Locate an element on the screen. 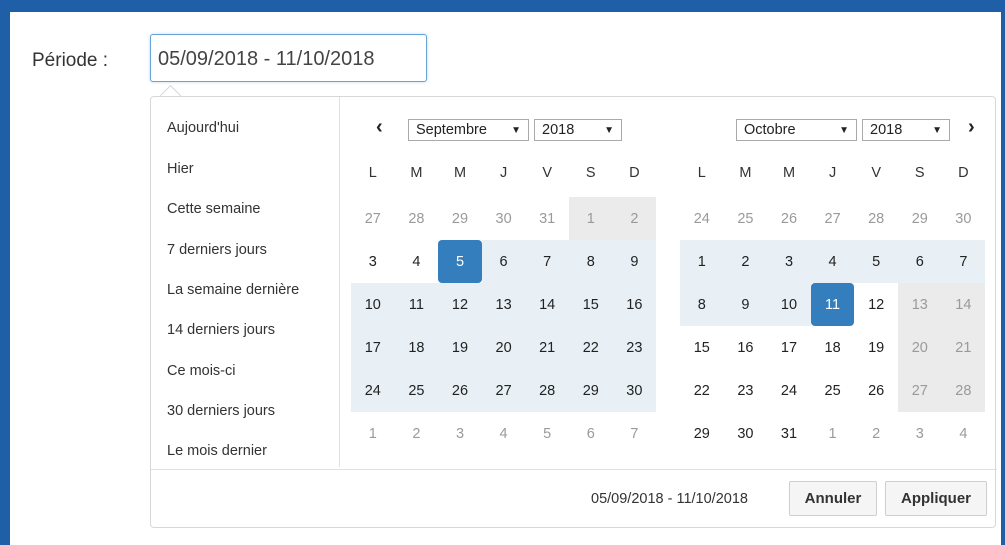 The height and width of the screenshot is (545, 1005). year-select-right: 2018 ▼ is located at coordinates (906, 130).